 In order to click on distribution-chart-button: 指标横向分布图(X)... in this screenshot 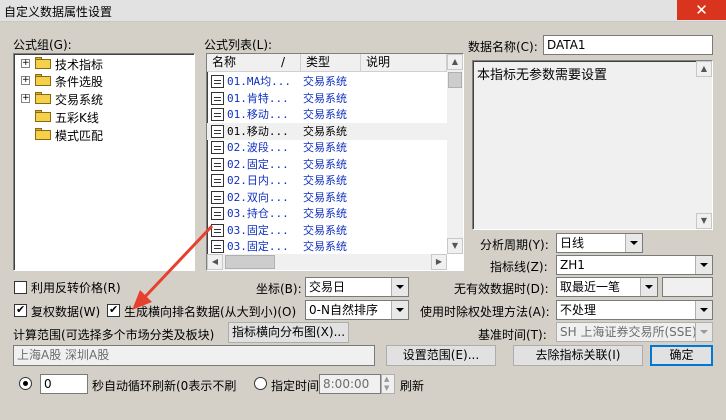, I will do `click(288, 332)`.